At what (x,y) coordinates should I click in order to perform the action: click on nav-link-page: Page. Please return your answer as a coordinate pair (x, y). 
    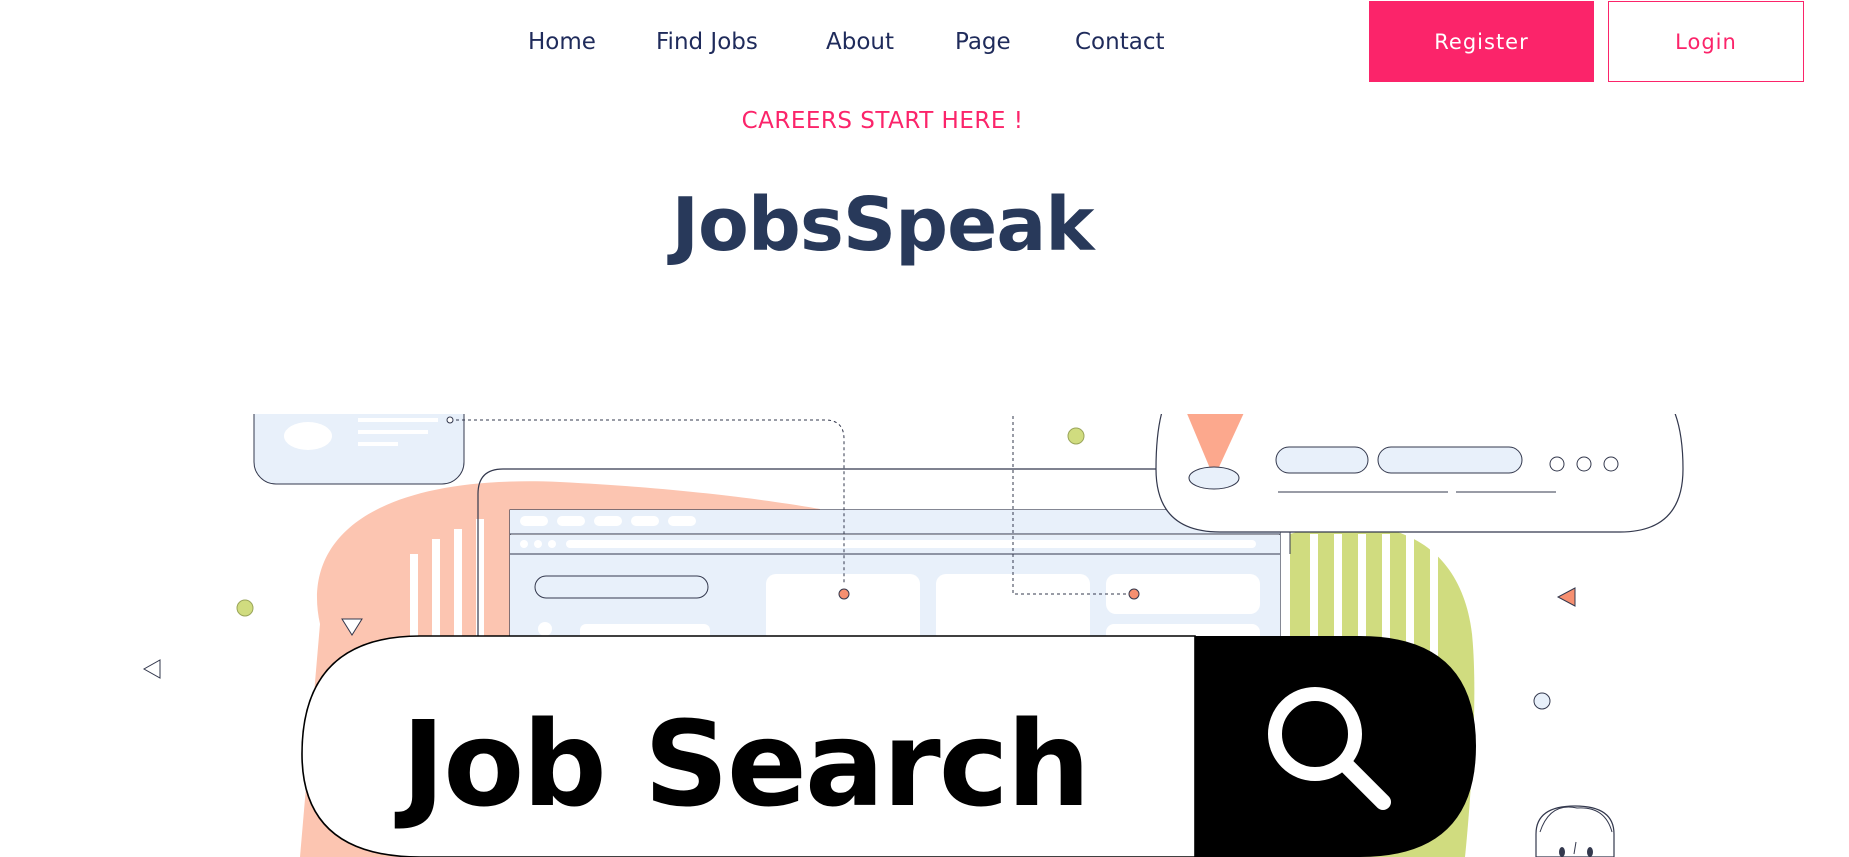
    Looking at the image, I should click on (983, 42).